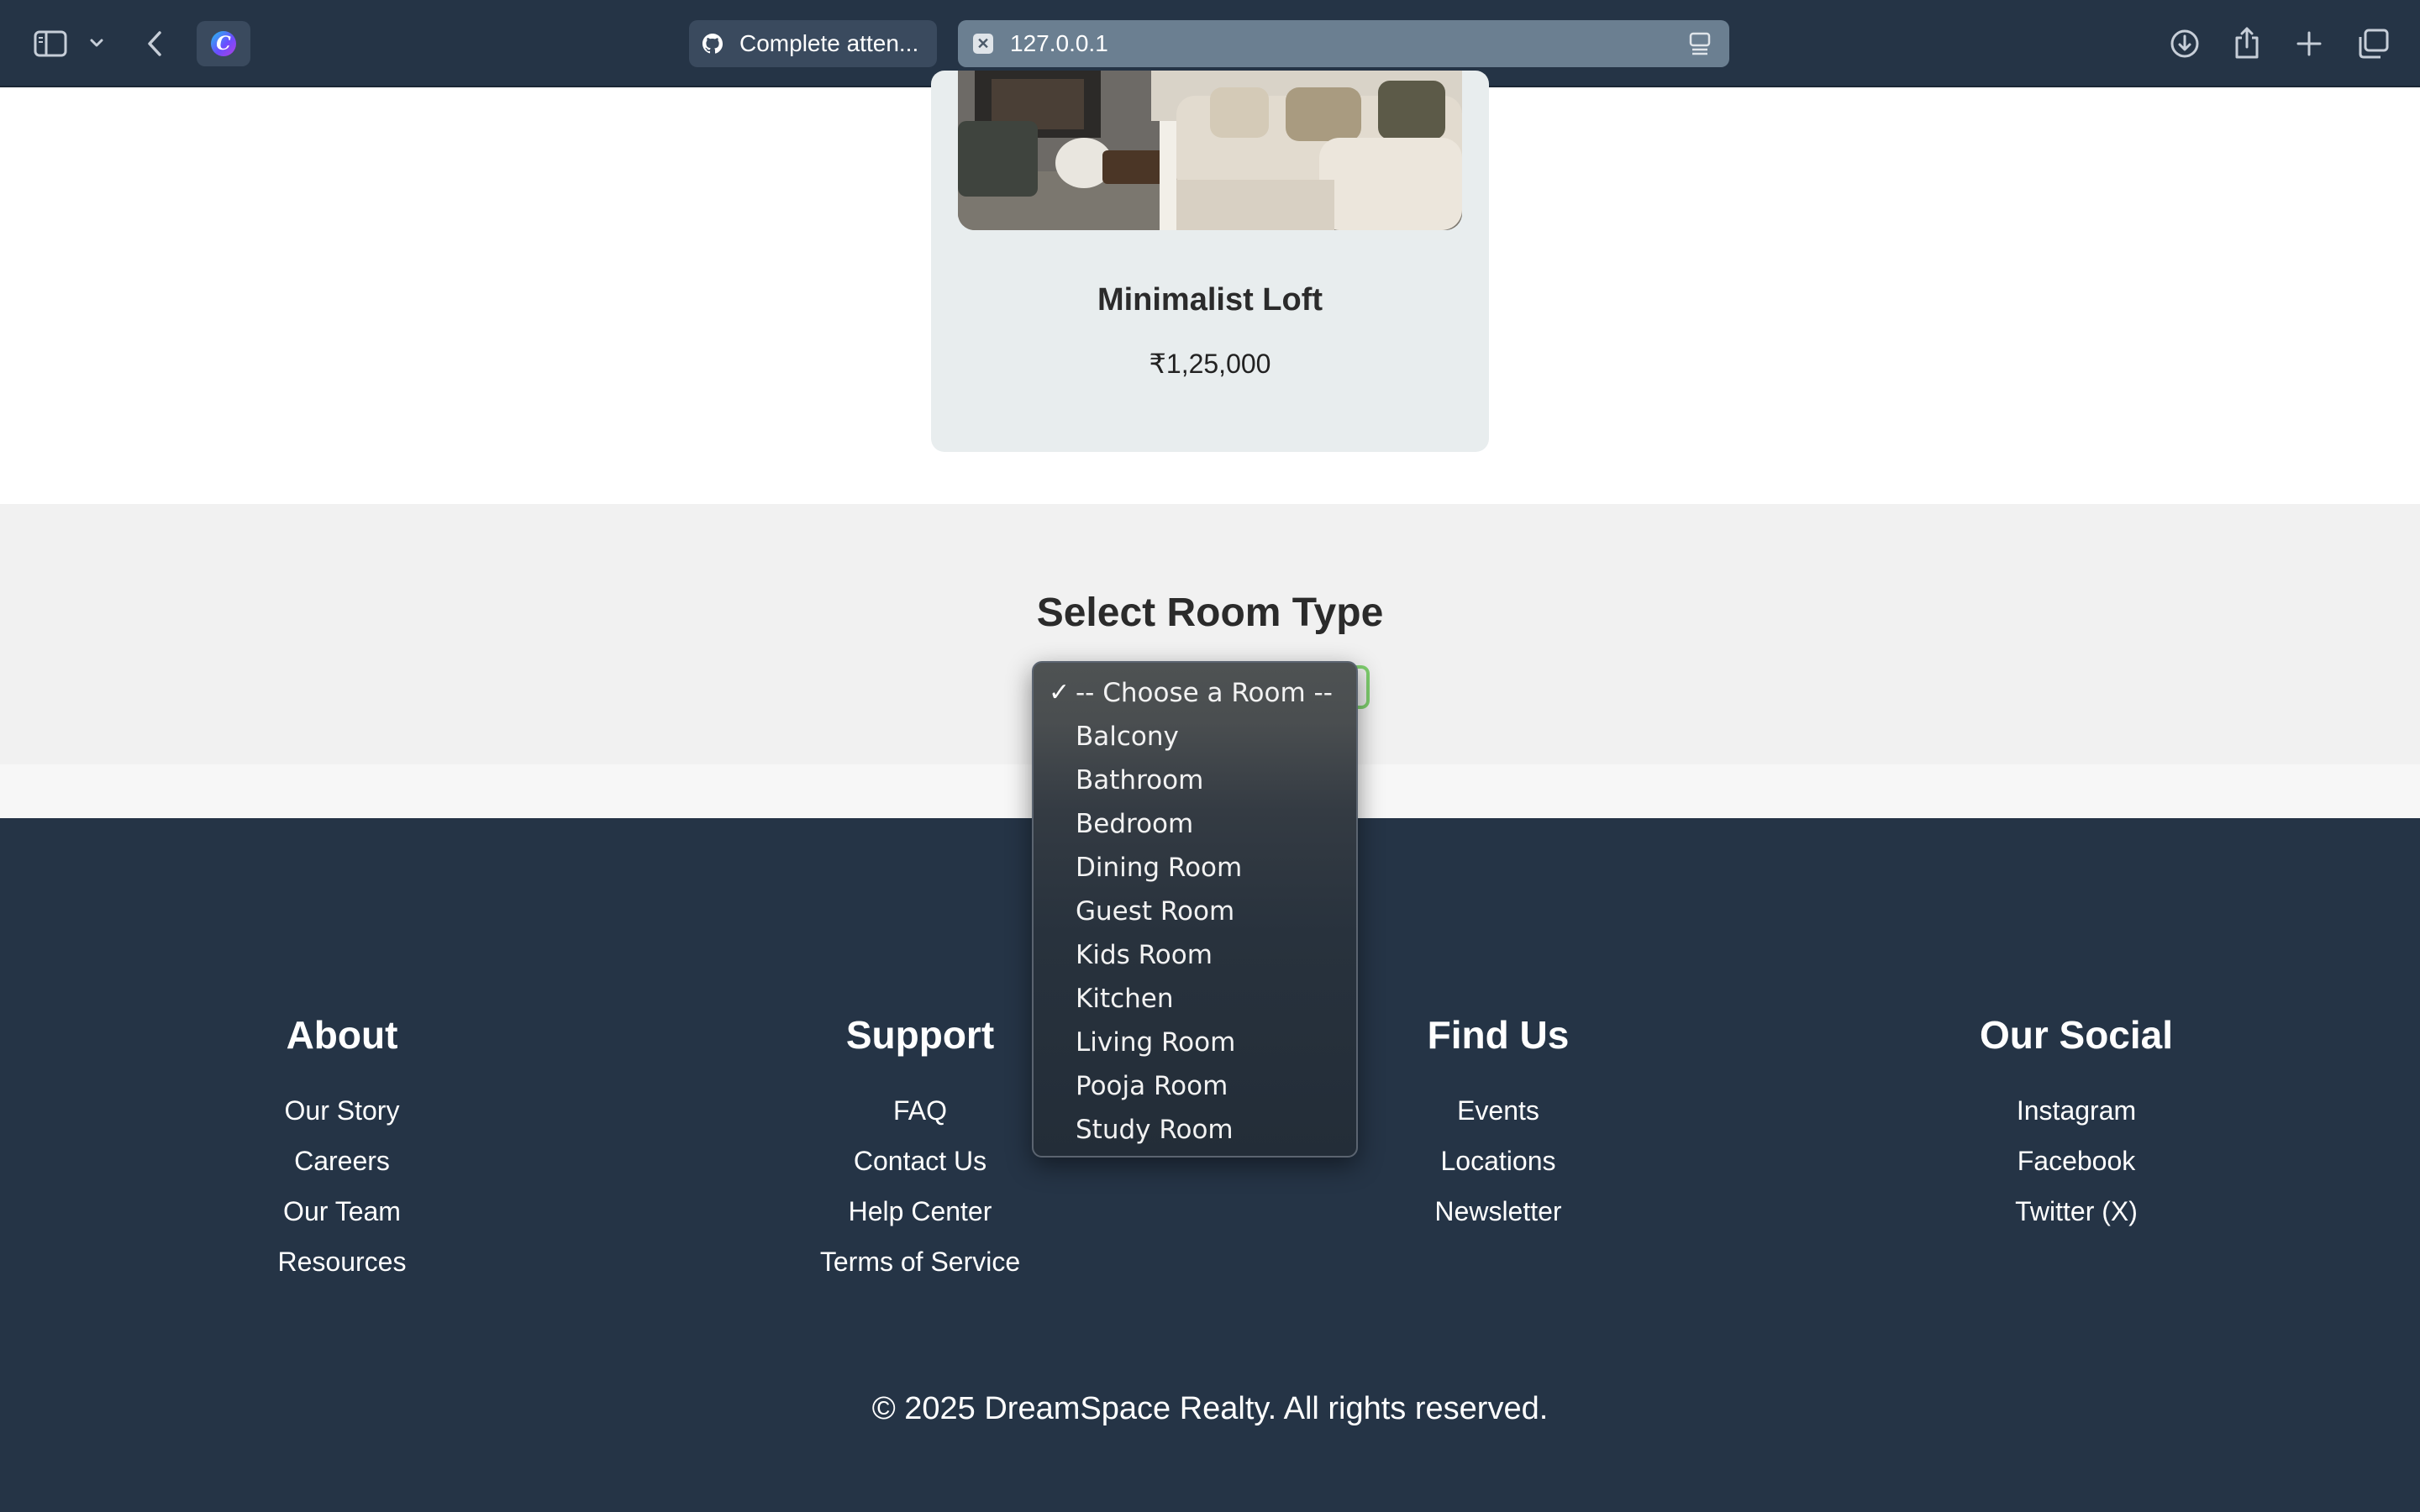 The height and width of the screenshot is (1512, 2420). What do you see at coordinates (1195, 1042) in the screenshot?
I see `dropdown-option-living-room: Living Room` at bounding box center [1195, 1042].